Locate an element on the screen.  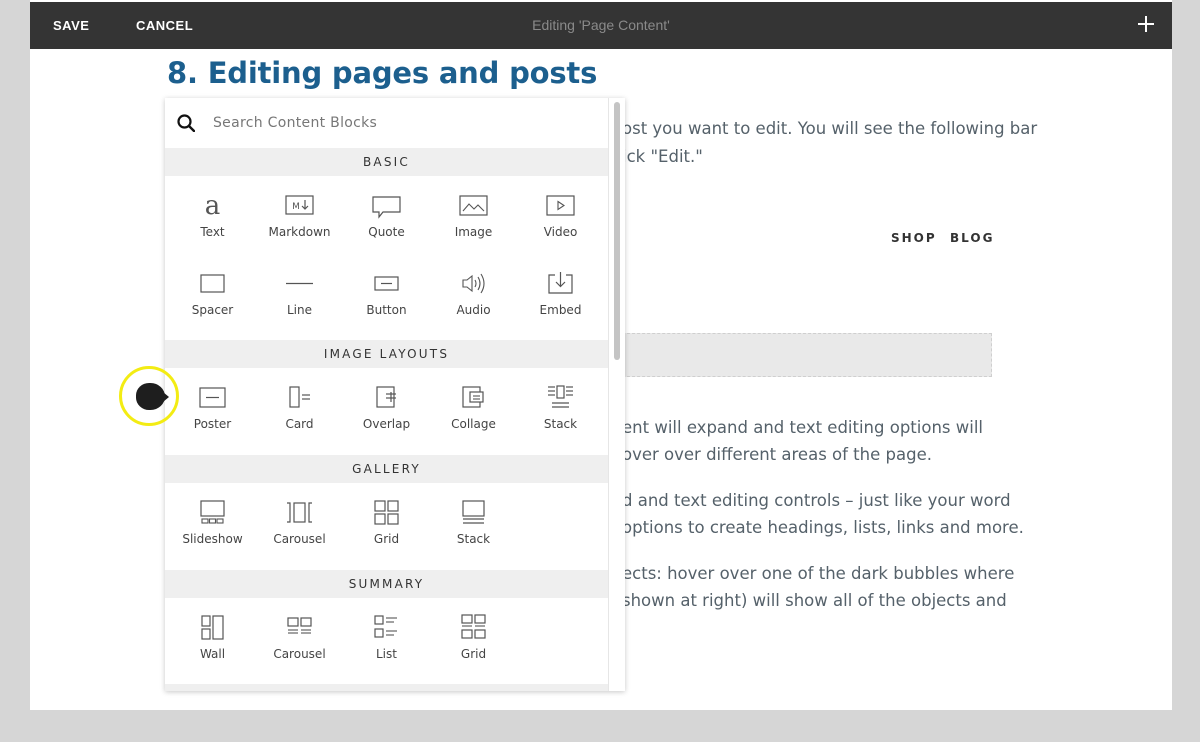
section-header-gallery: GALLERY is located at coordinates (386, 469).